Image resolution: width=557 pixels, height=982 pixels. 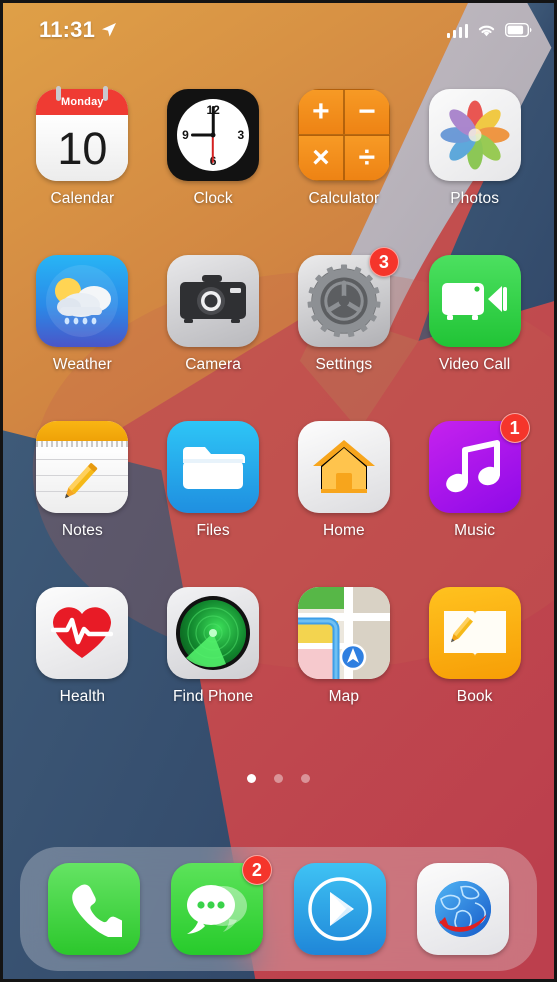 I want to click on app-music: 1 Music, so click(x=474, y=476).